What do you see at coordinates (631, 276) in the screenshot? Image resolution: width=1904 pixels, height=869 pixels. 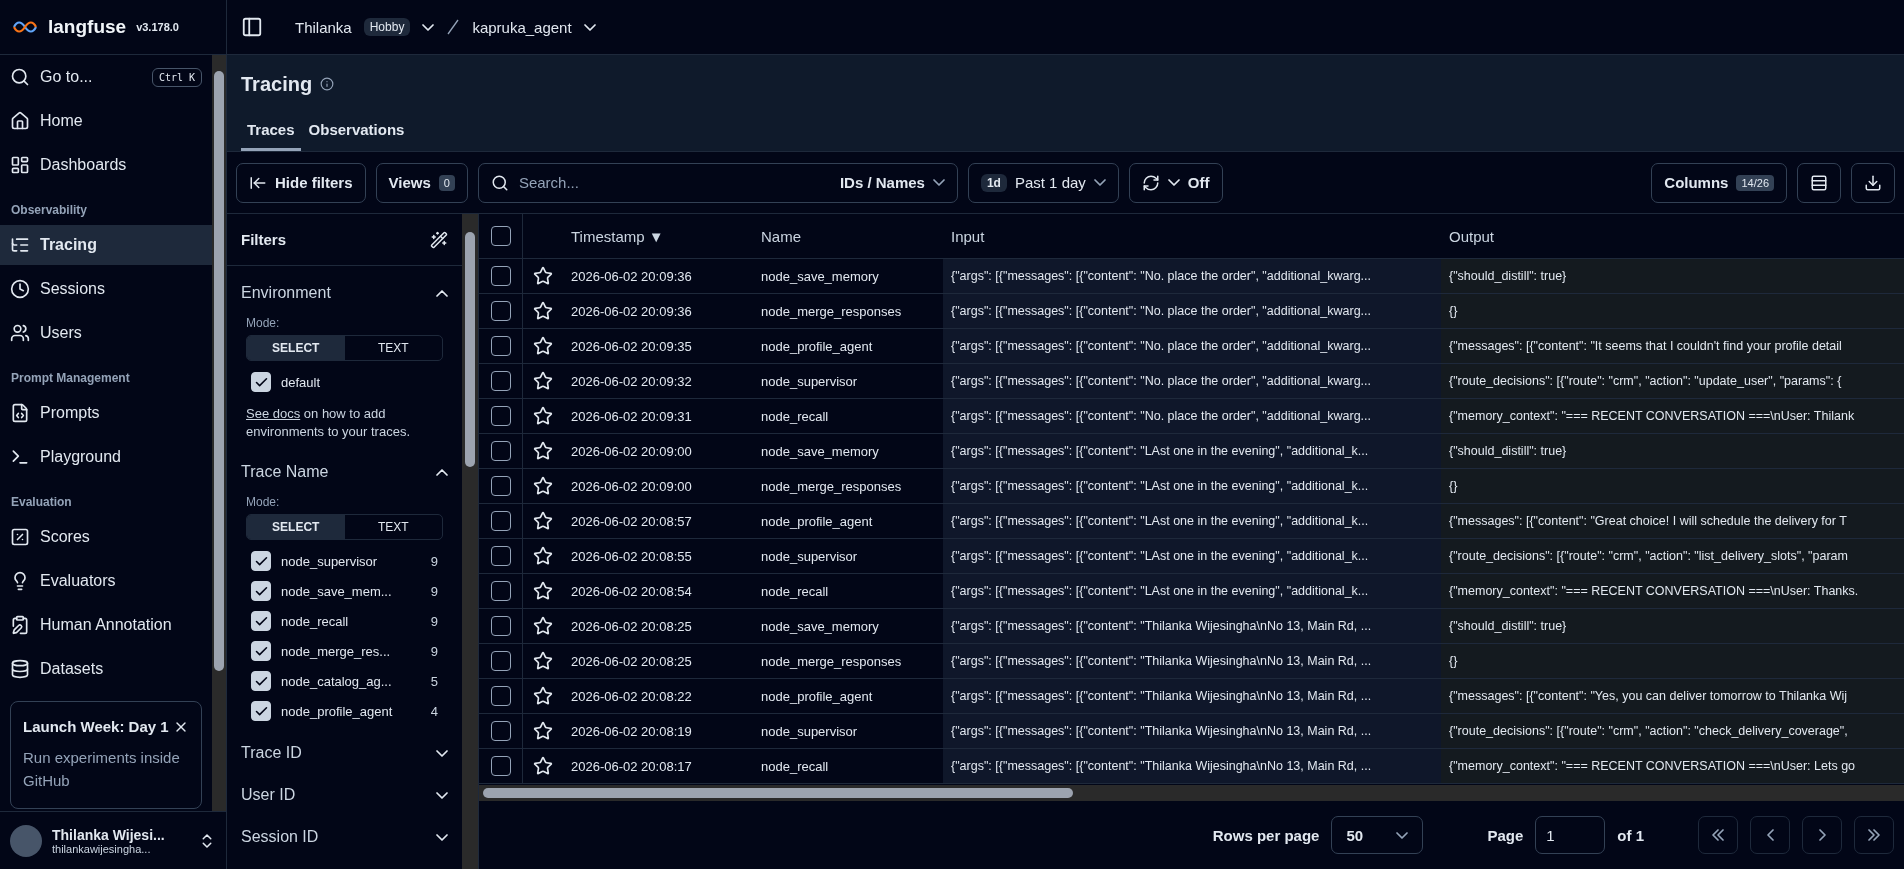 I see `table-cell: 2026-06-02 20:09:36` at bounding box center [631, 276].